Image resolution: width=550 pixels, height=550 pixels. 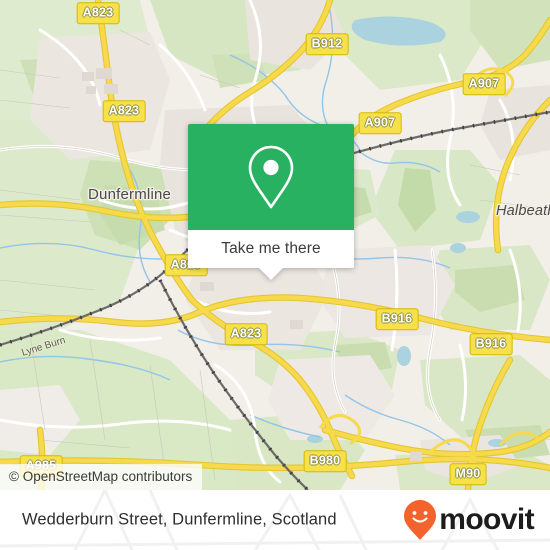 What do you see at coordinates (491, 344) in the screenshot?
I see `road-shield-b916-east: B916` at bounding box center [491, 344].